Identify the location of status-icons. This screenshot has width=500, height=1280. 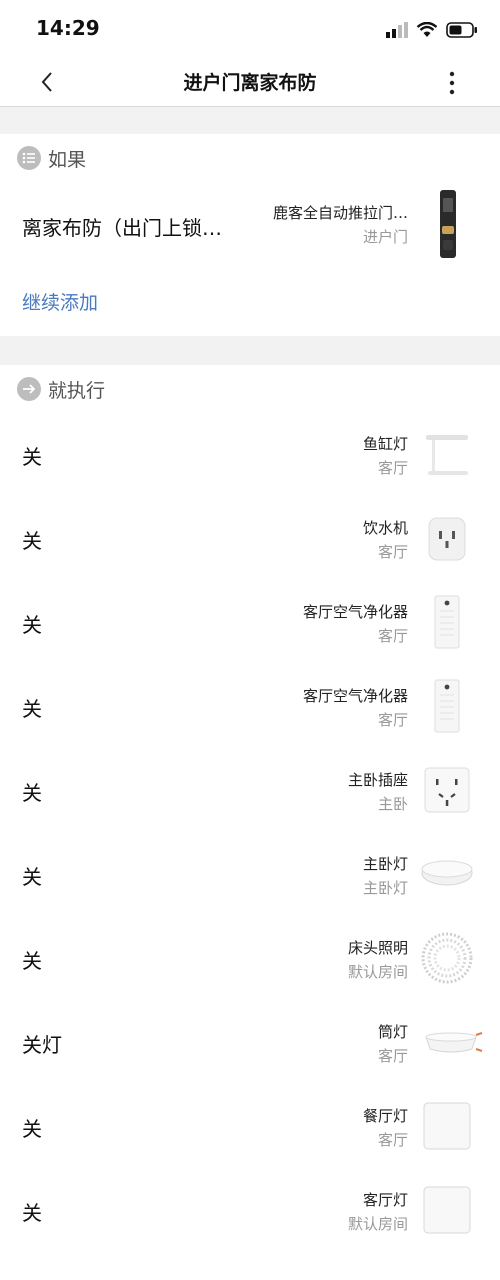
(432, 30).